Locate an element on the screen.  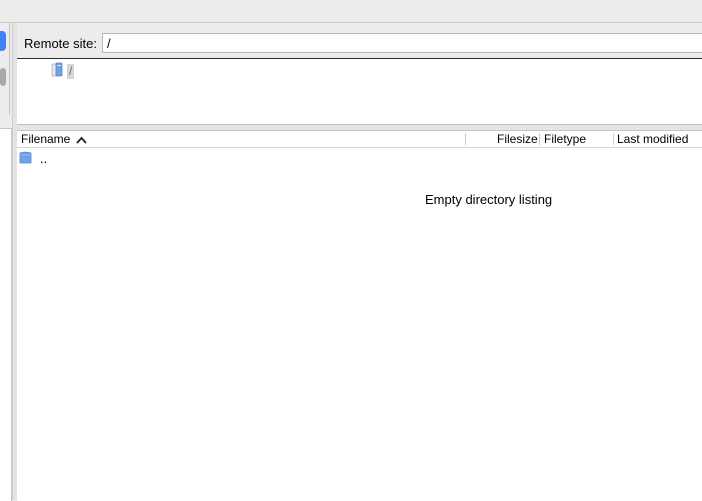
tree-node-label: / is located at coordinates (71, 71).